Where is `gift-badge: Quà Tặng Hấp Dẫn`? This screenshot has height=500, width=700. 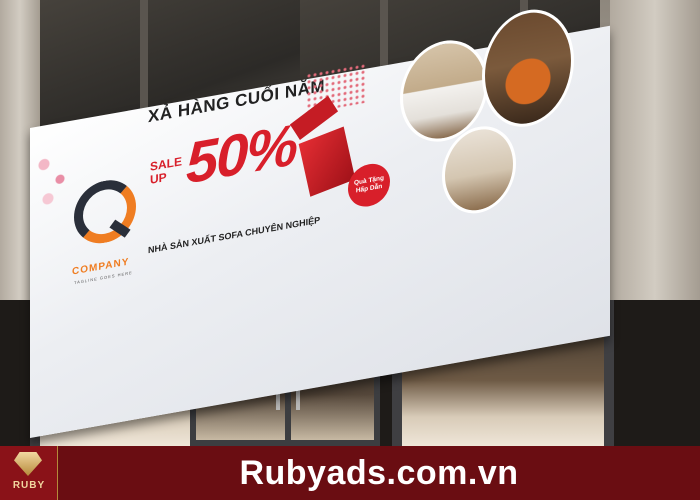
gift-badge: Quà Tặng Hấp Dẫn is located at coordinates (369, 185).